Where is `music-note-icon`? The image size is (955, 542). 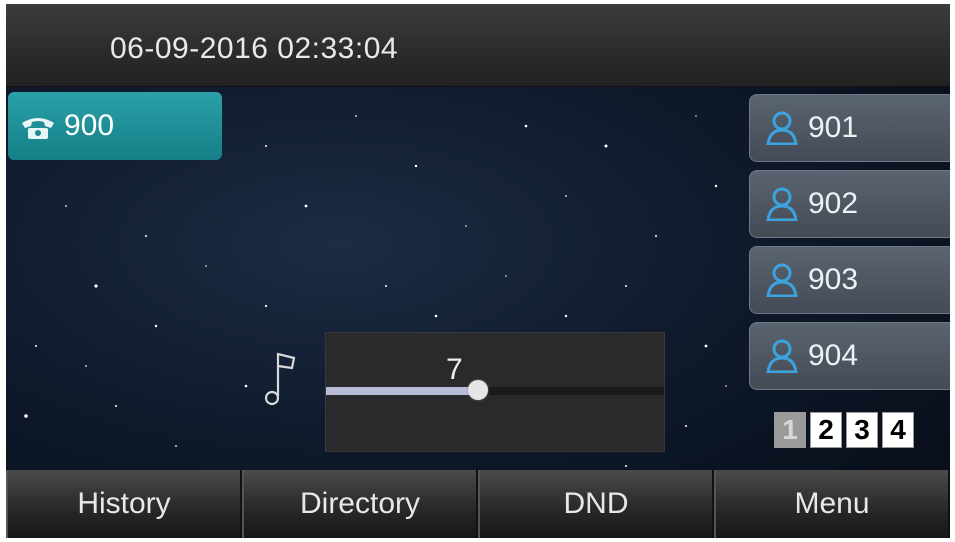 music-note-icon is located at coordinates (280, 379).